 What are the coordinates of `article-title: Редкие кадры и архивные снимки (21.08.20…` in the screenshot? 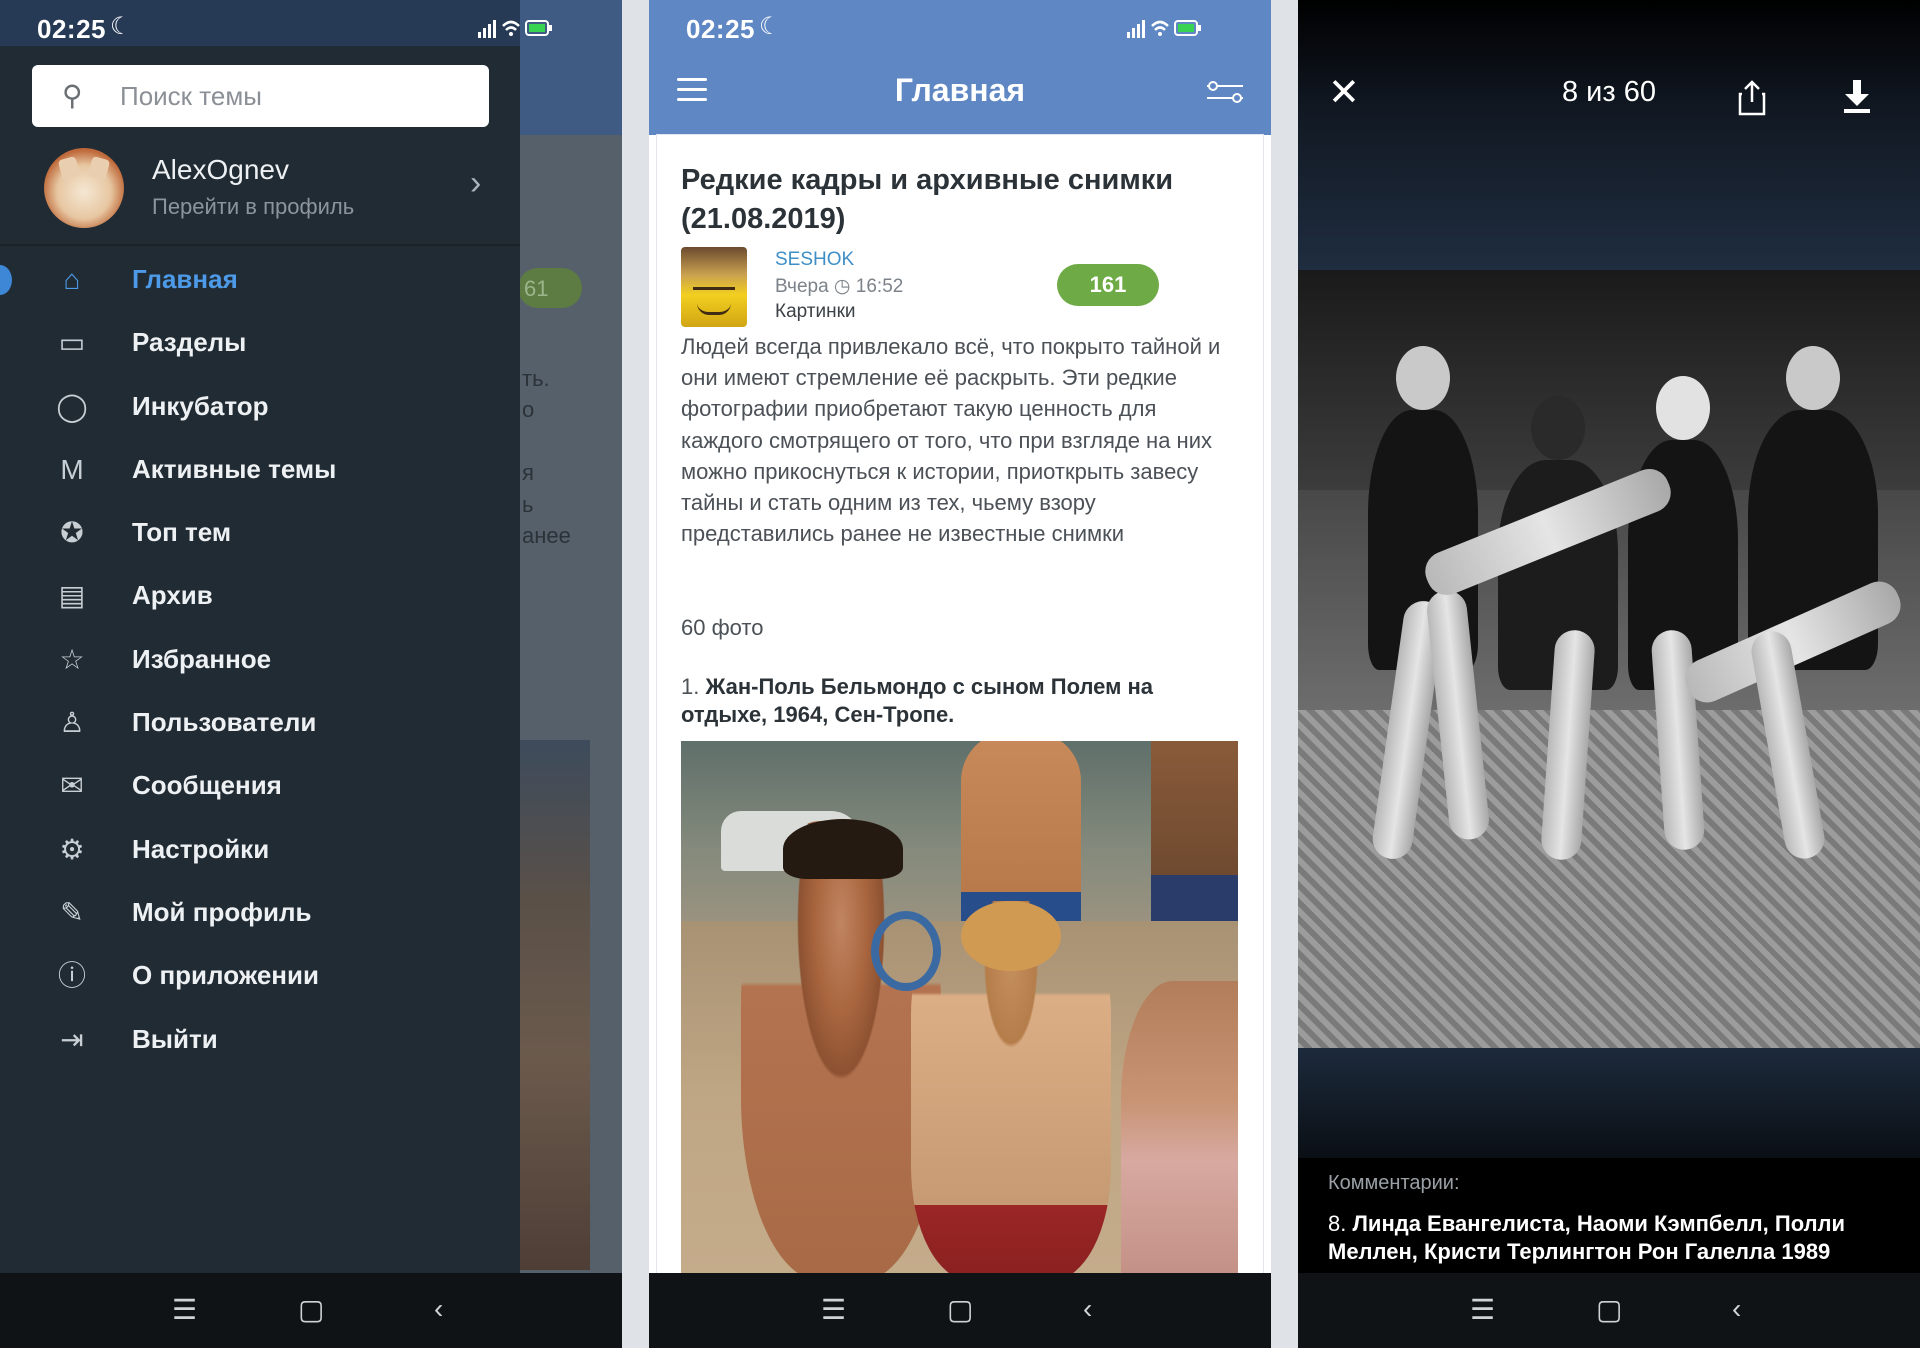 It's located at (961, 200).